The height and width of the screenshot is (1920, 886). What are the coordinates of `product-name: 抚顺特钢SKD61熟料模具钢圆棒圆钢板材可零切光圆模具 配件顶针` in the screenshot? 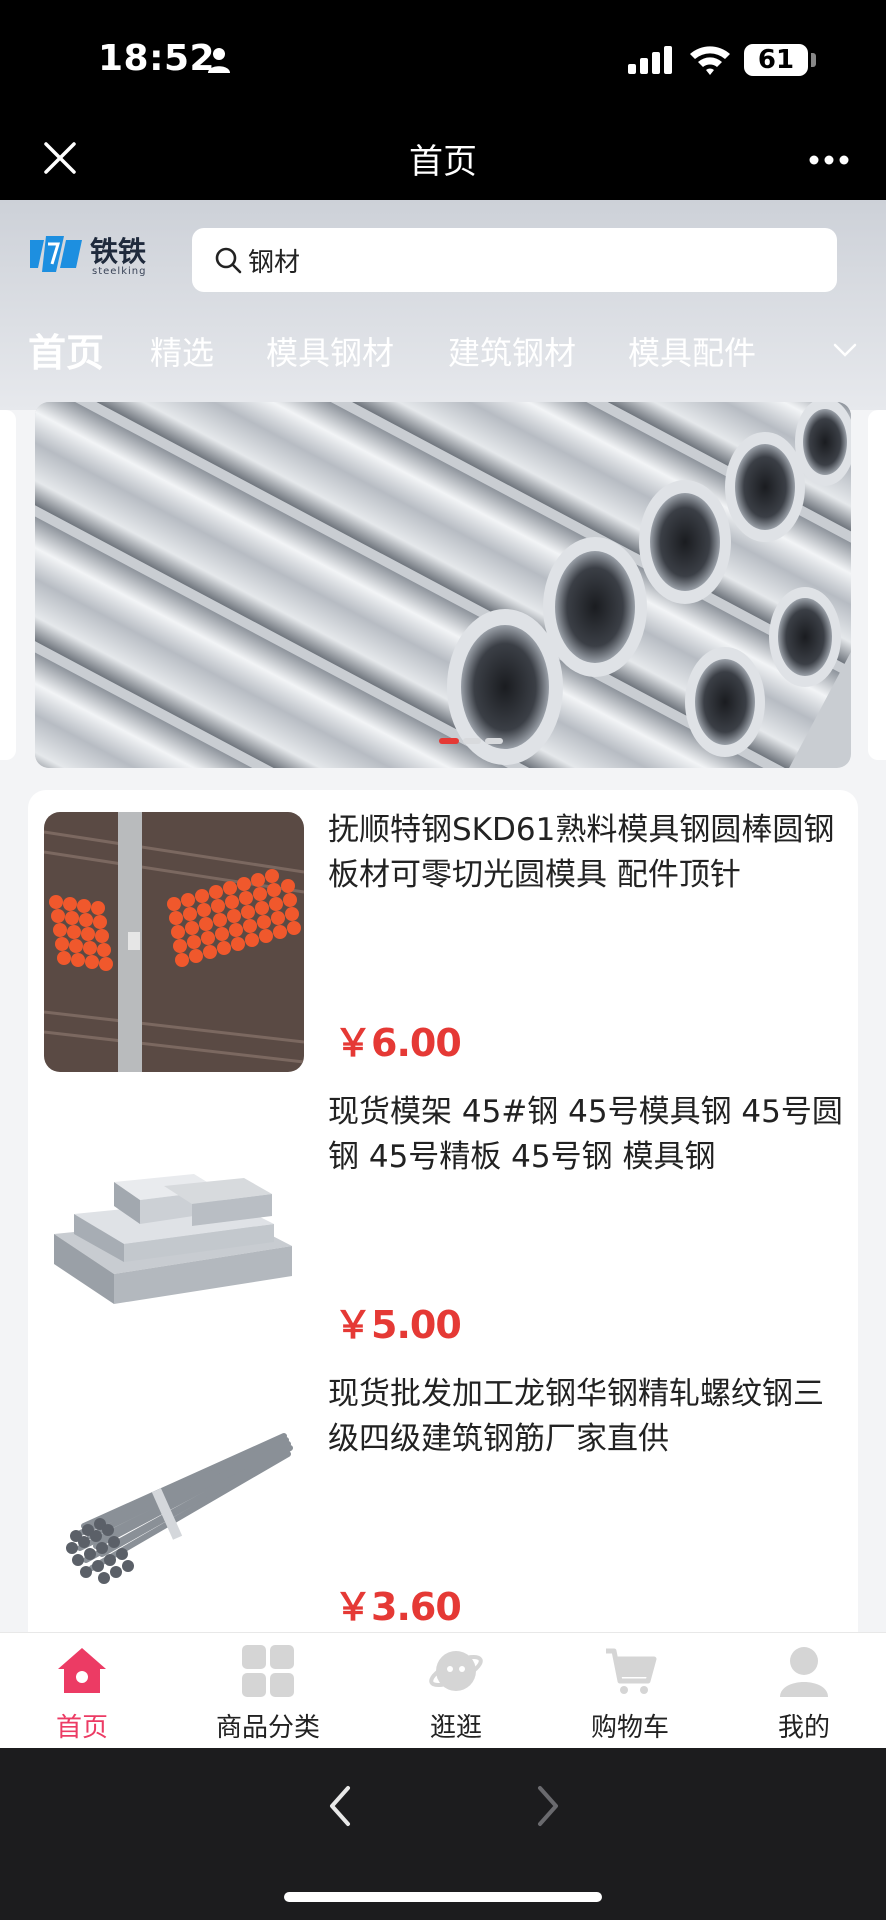 It's located at (588, 853).